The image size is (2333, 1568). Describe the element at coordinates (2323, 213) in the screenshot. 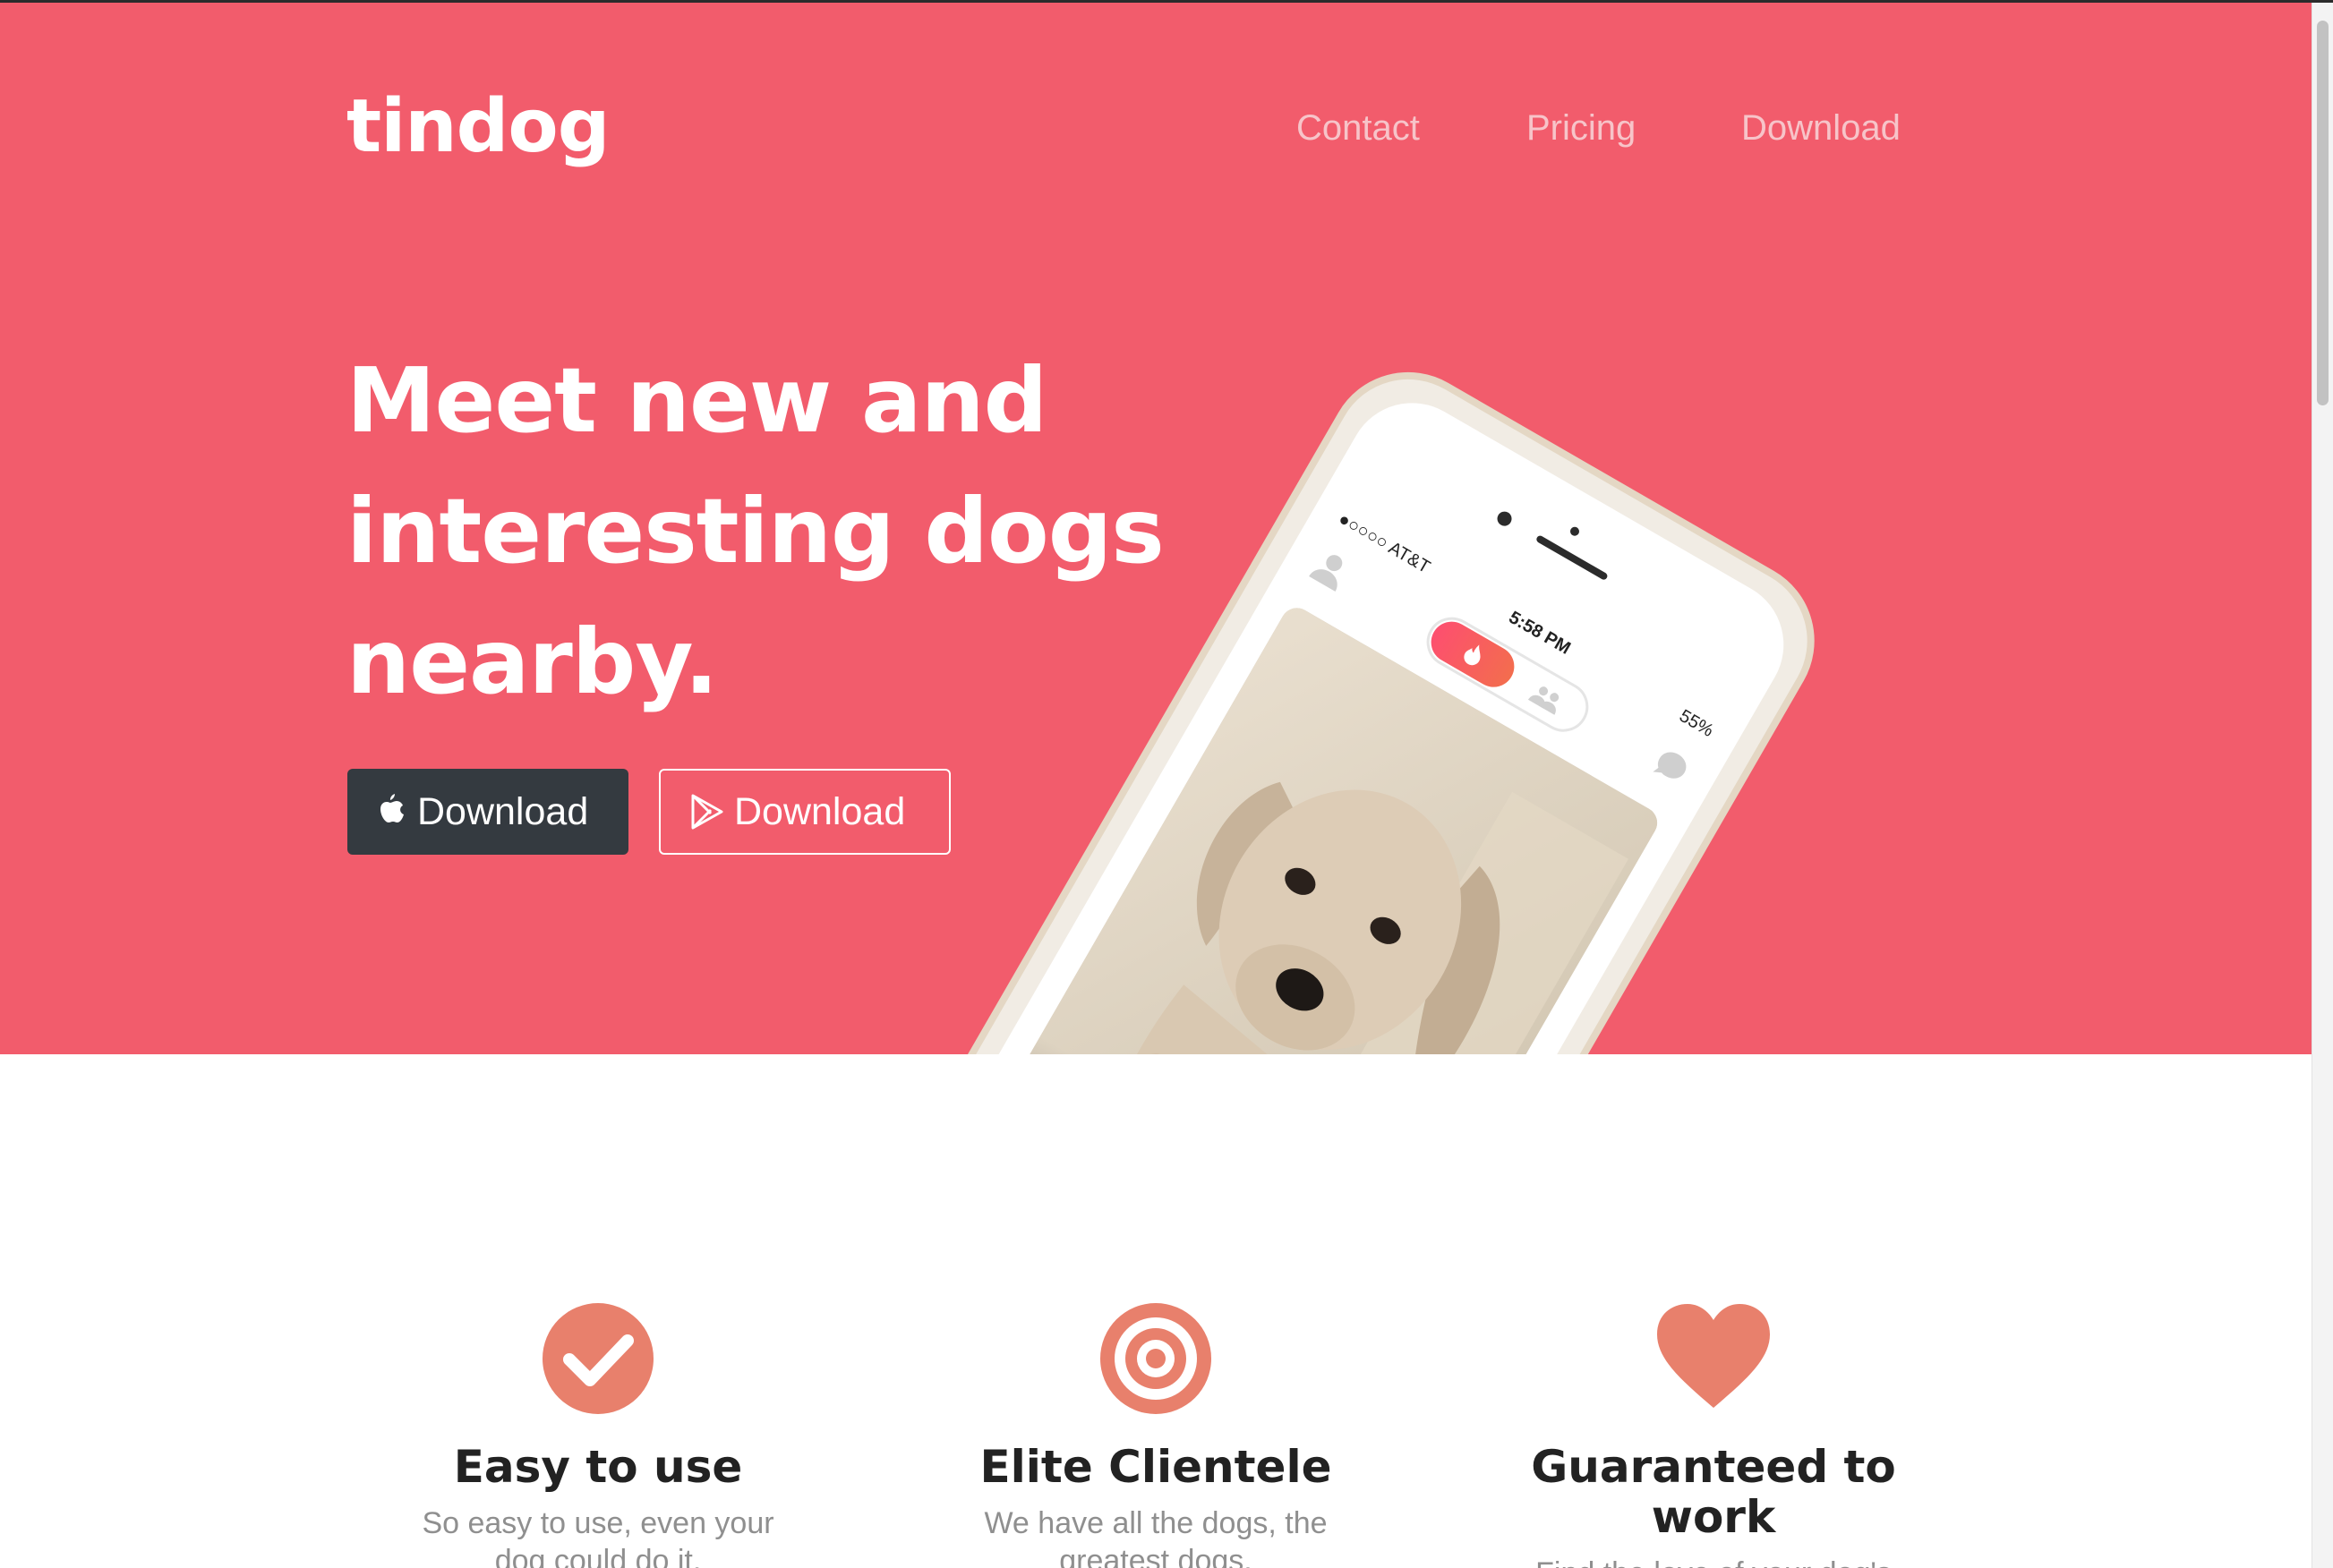

I see `scrollbar-thumb` at that location.